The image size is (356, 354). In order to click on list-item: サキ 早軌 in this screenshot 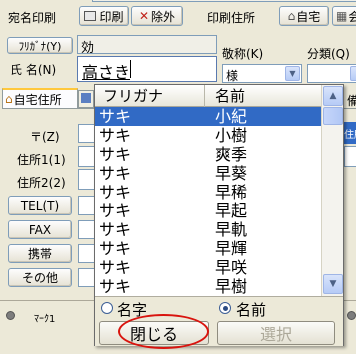, I will do `click(208, 229)`.